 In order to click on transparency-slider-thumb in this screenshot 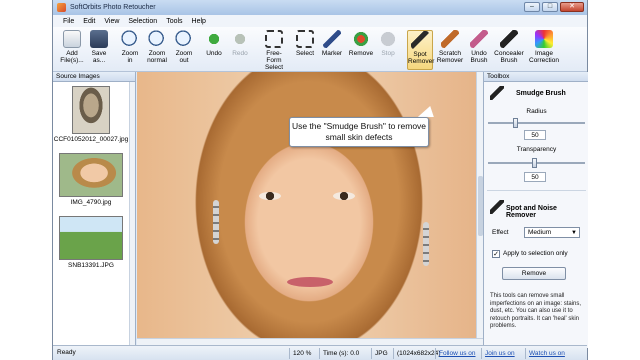, I will do `click(534, 163)`.